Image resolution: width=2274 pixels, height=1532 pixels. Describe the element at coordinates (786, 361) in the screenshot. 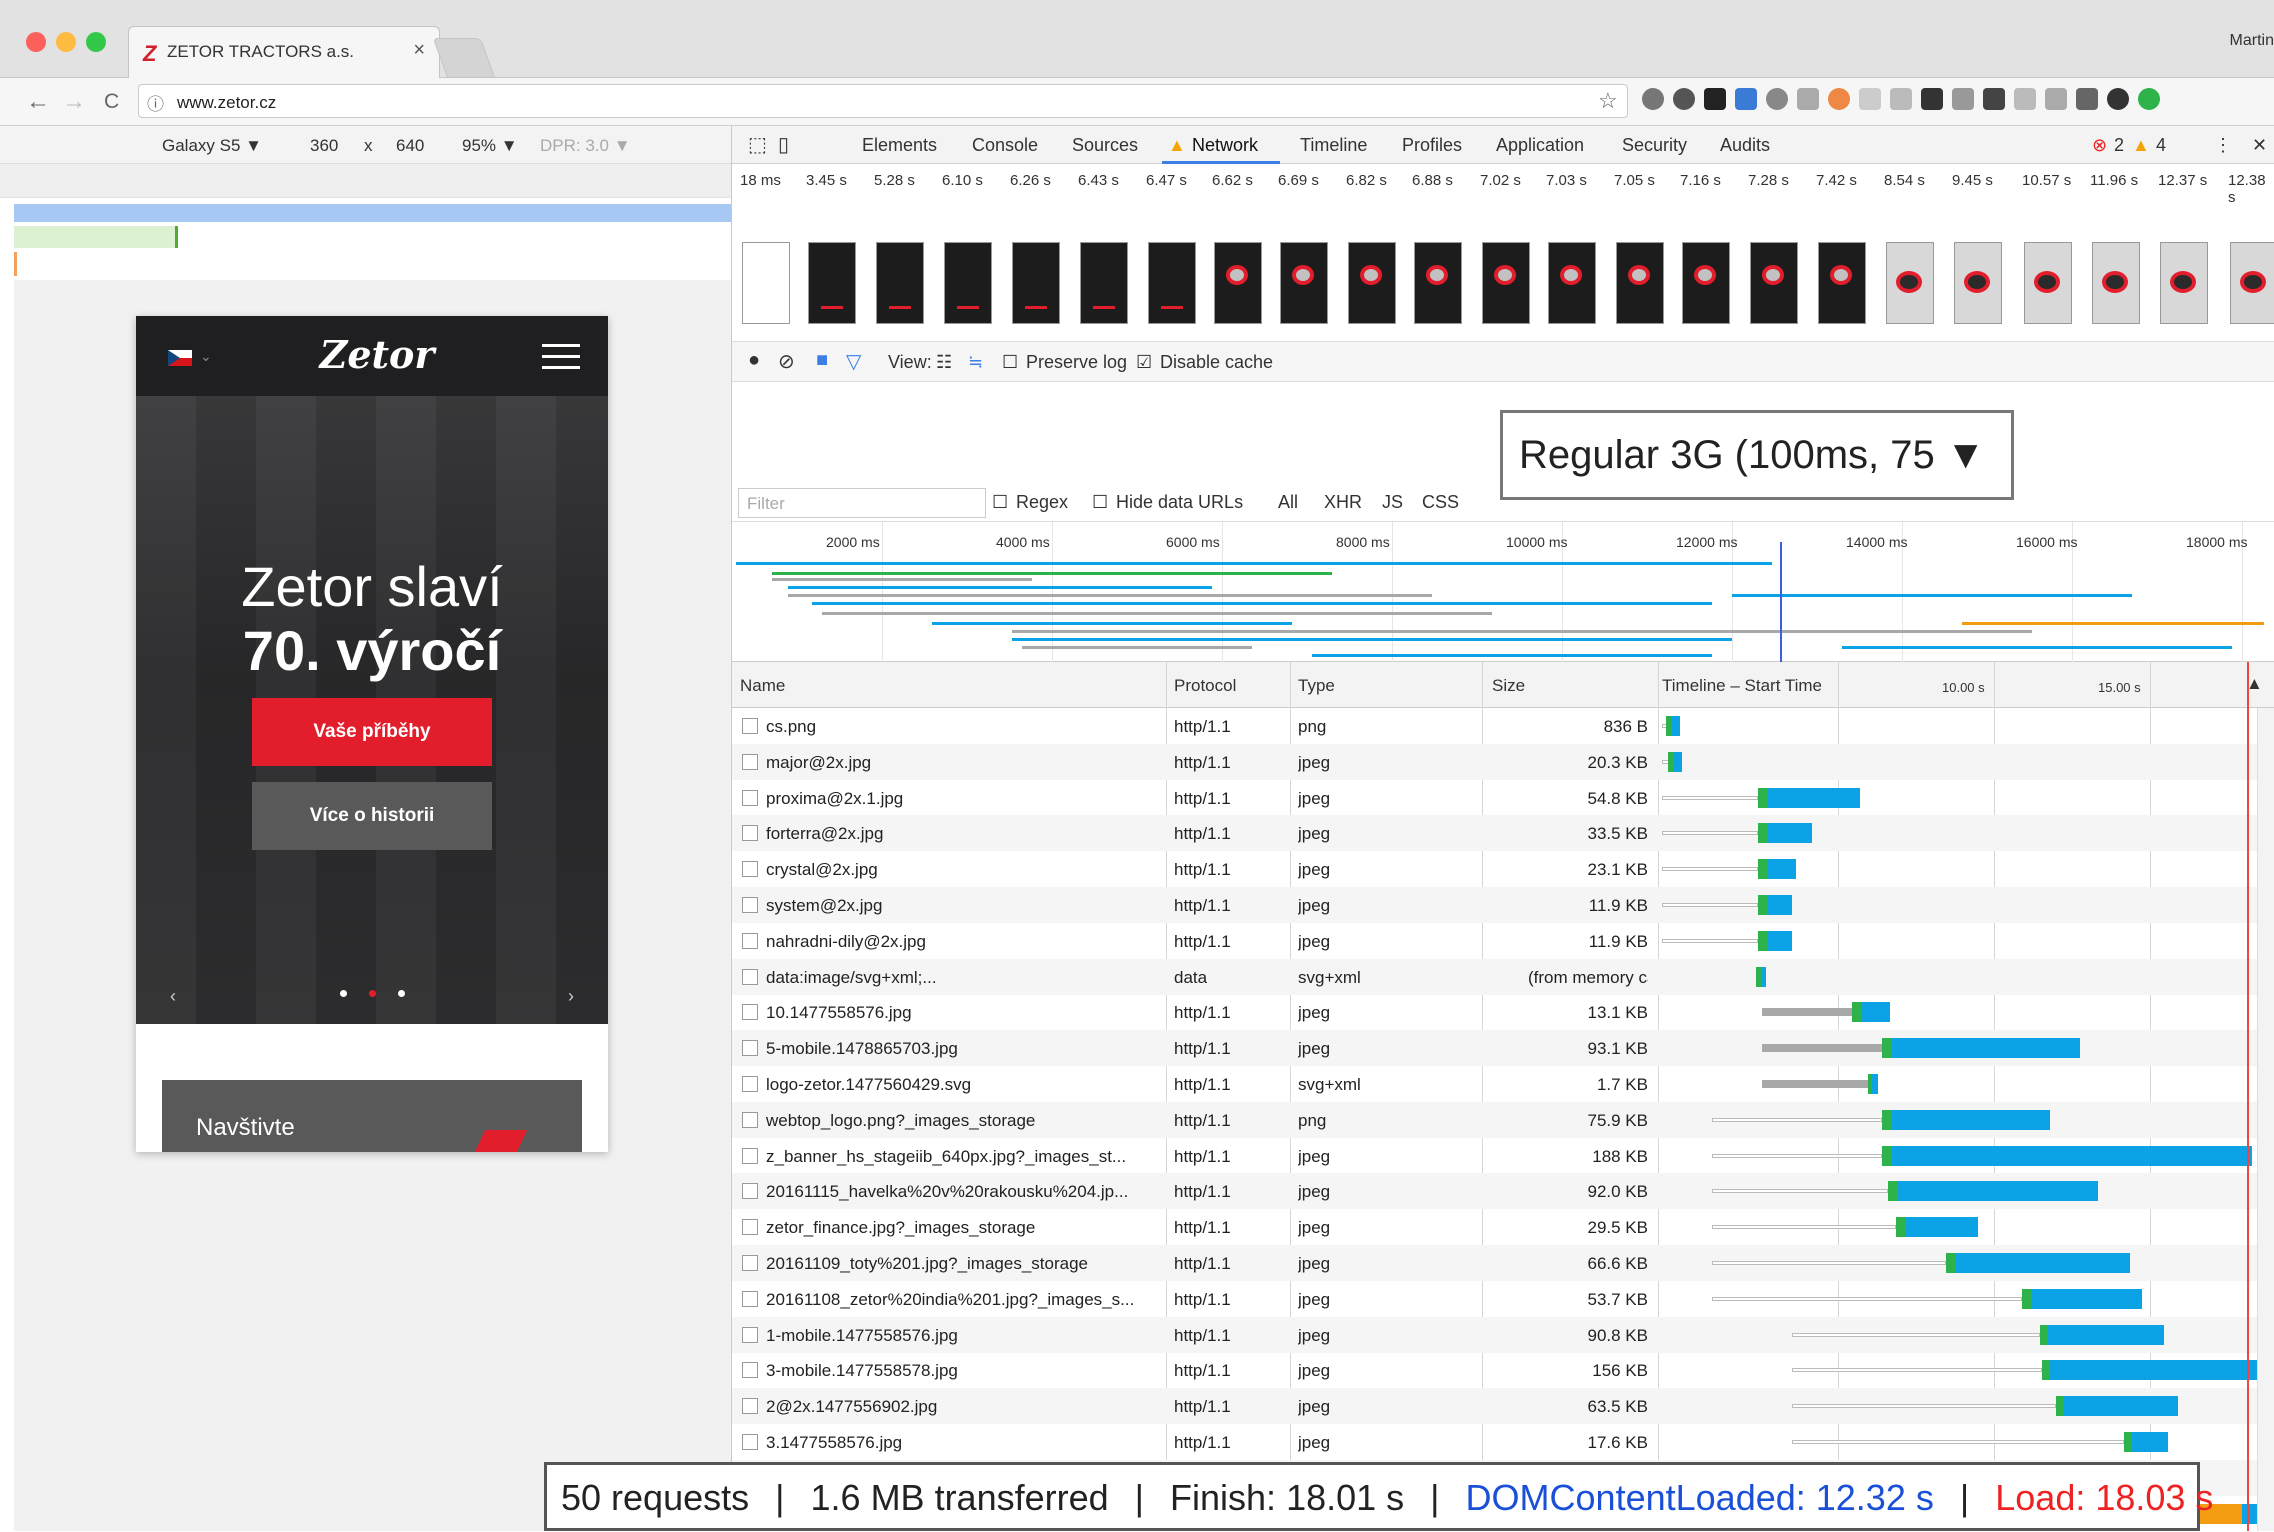

I see `clear-icon: ⊘` at that location.